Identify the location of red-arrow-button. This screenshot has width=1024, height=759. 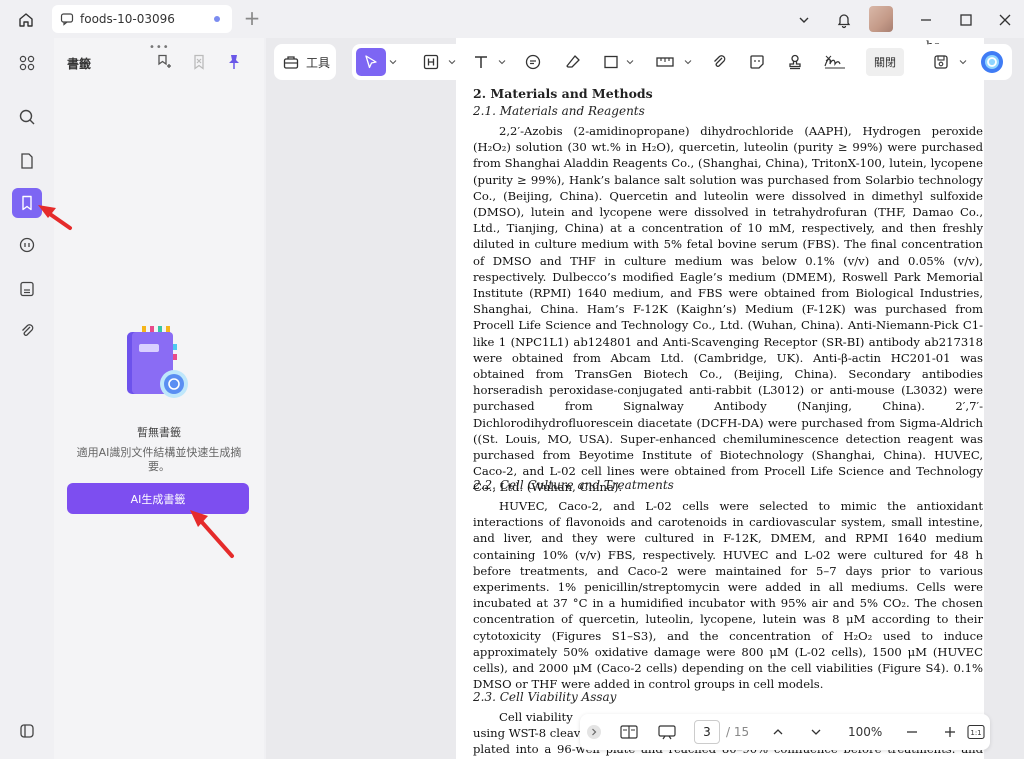
(212, 534).